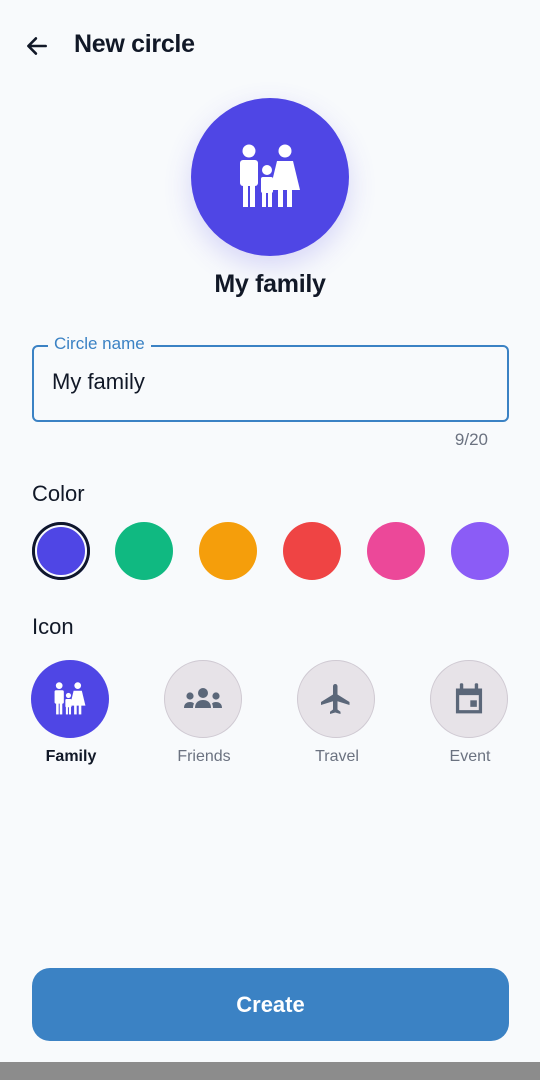  I want to click on icon-option-travel: Travel, so click(337, 715).